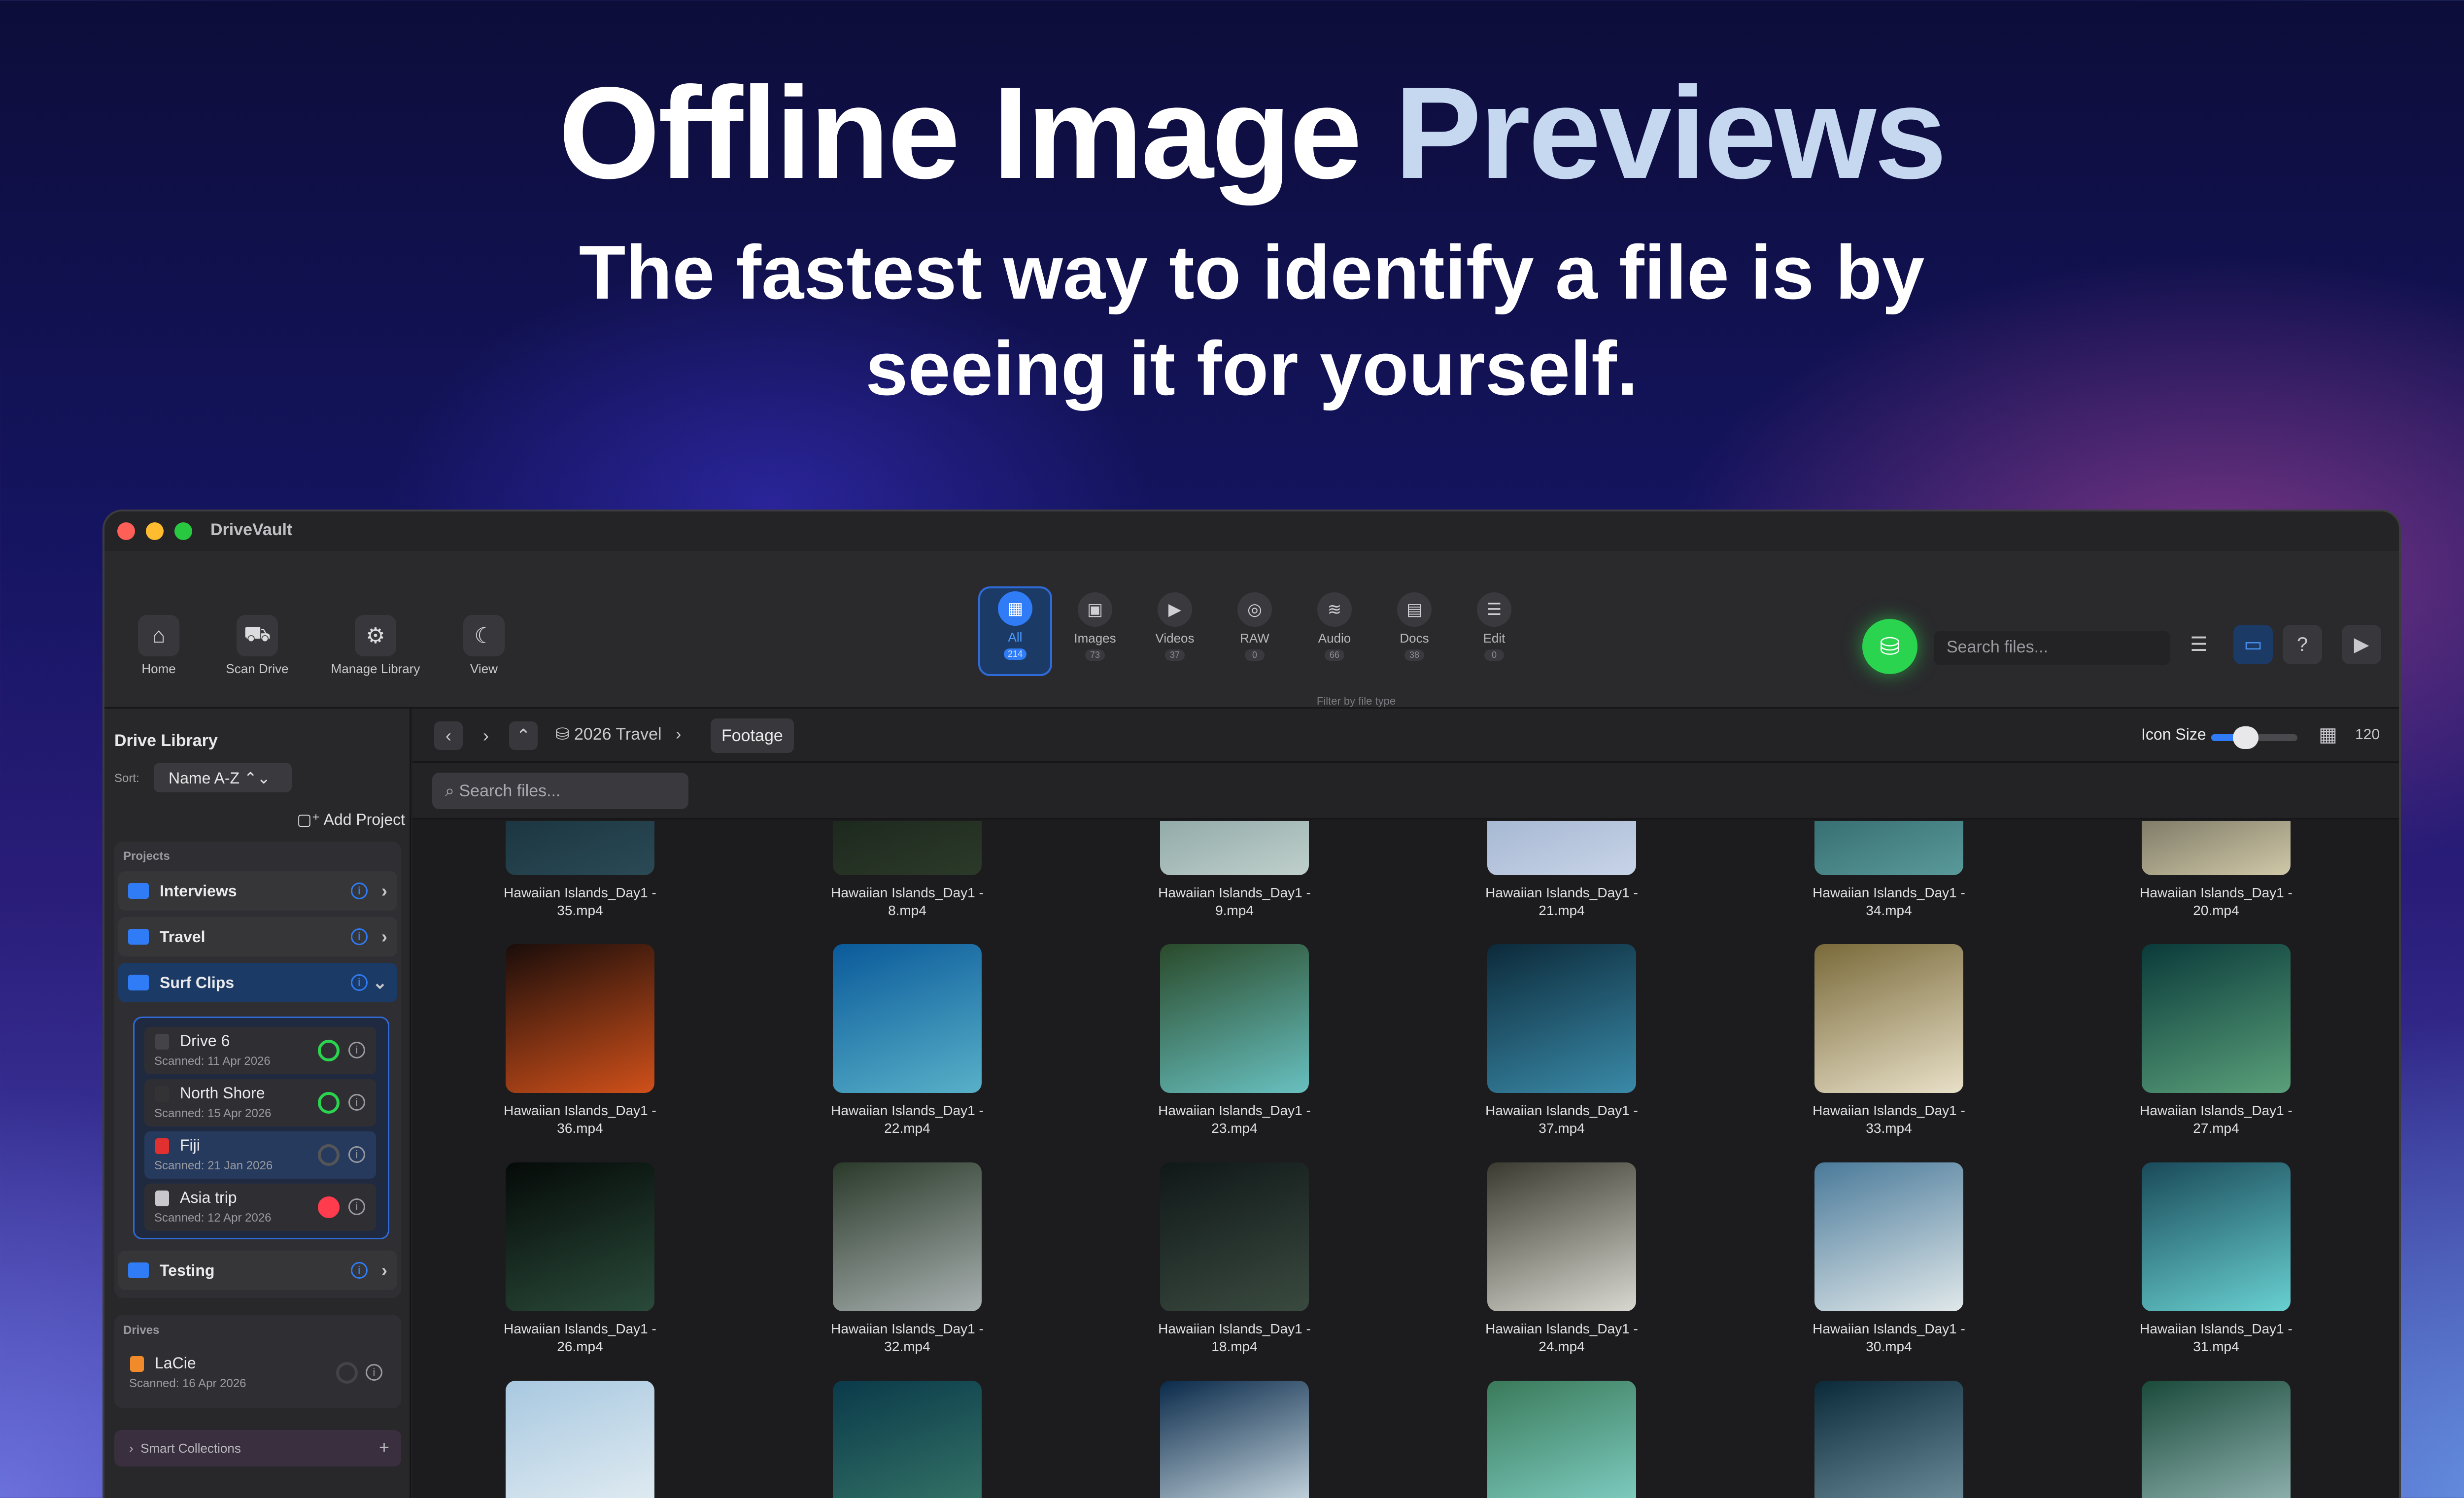  Describe the element at coordinates (1334, 625) in the screenshot. I see `filter-audio: ≋ Audio 66` at that location.